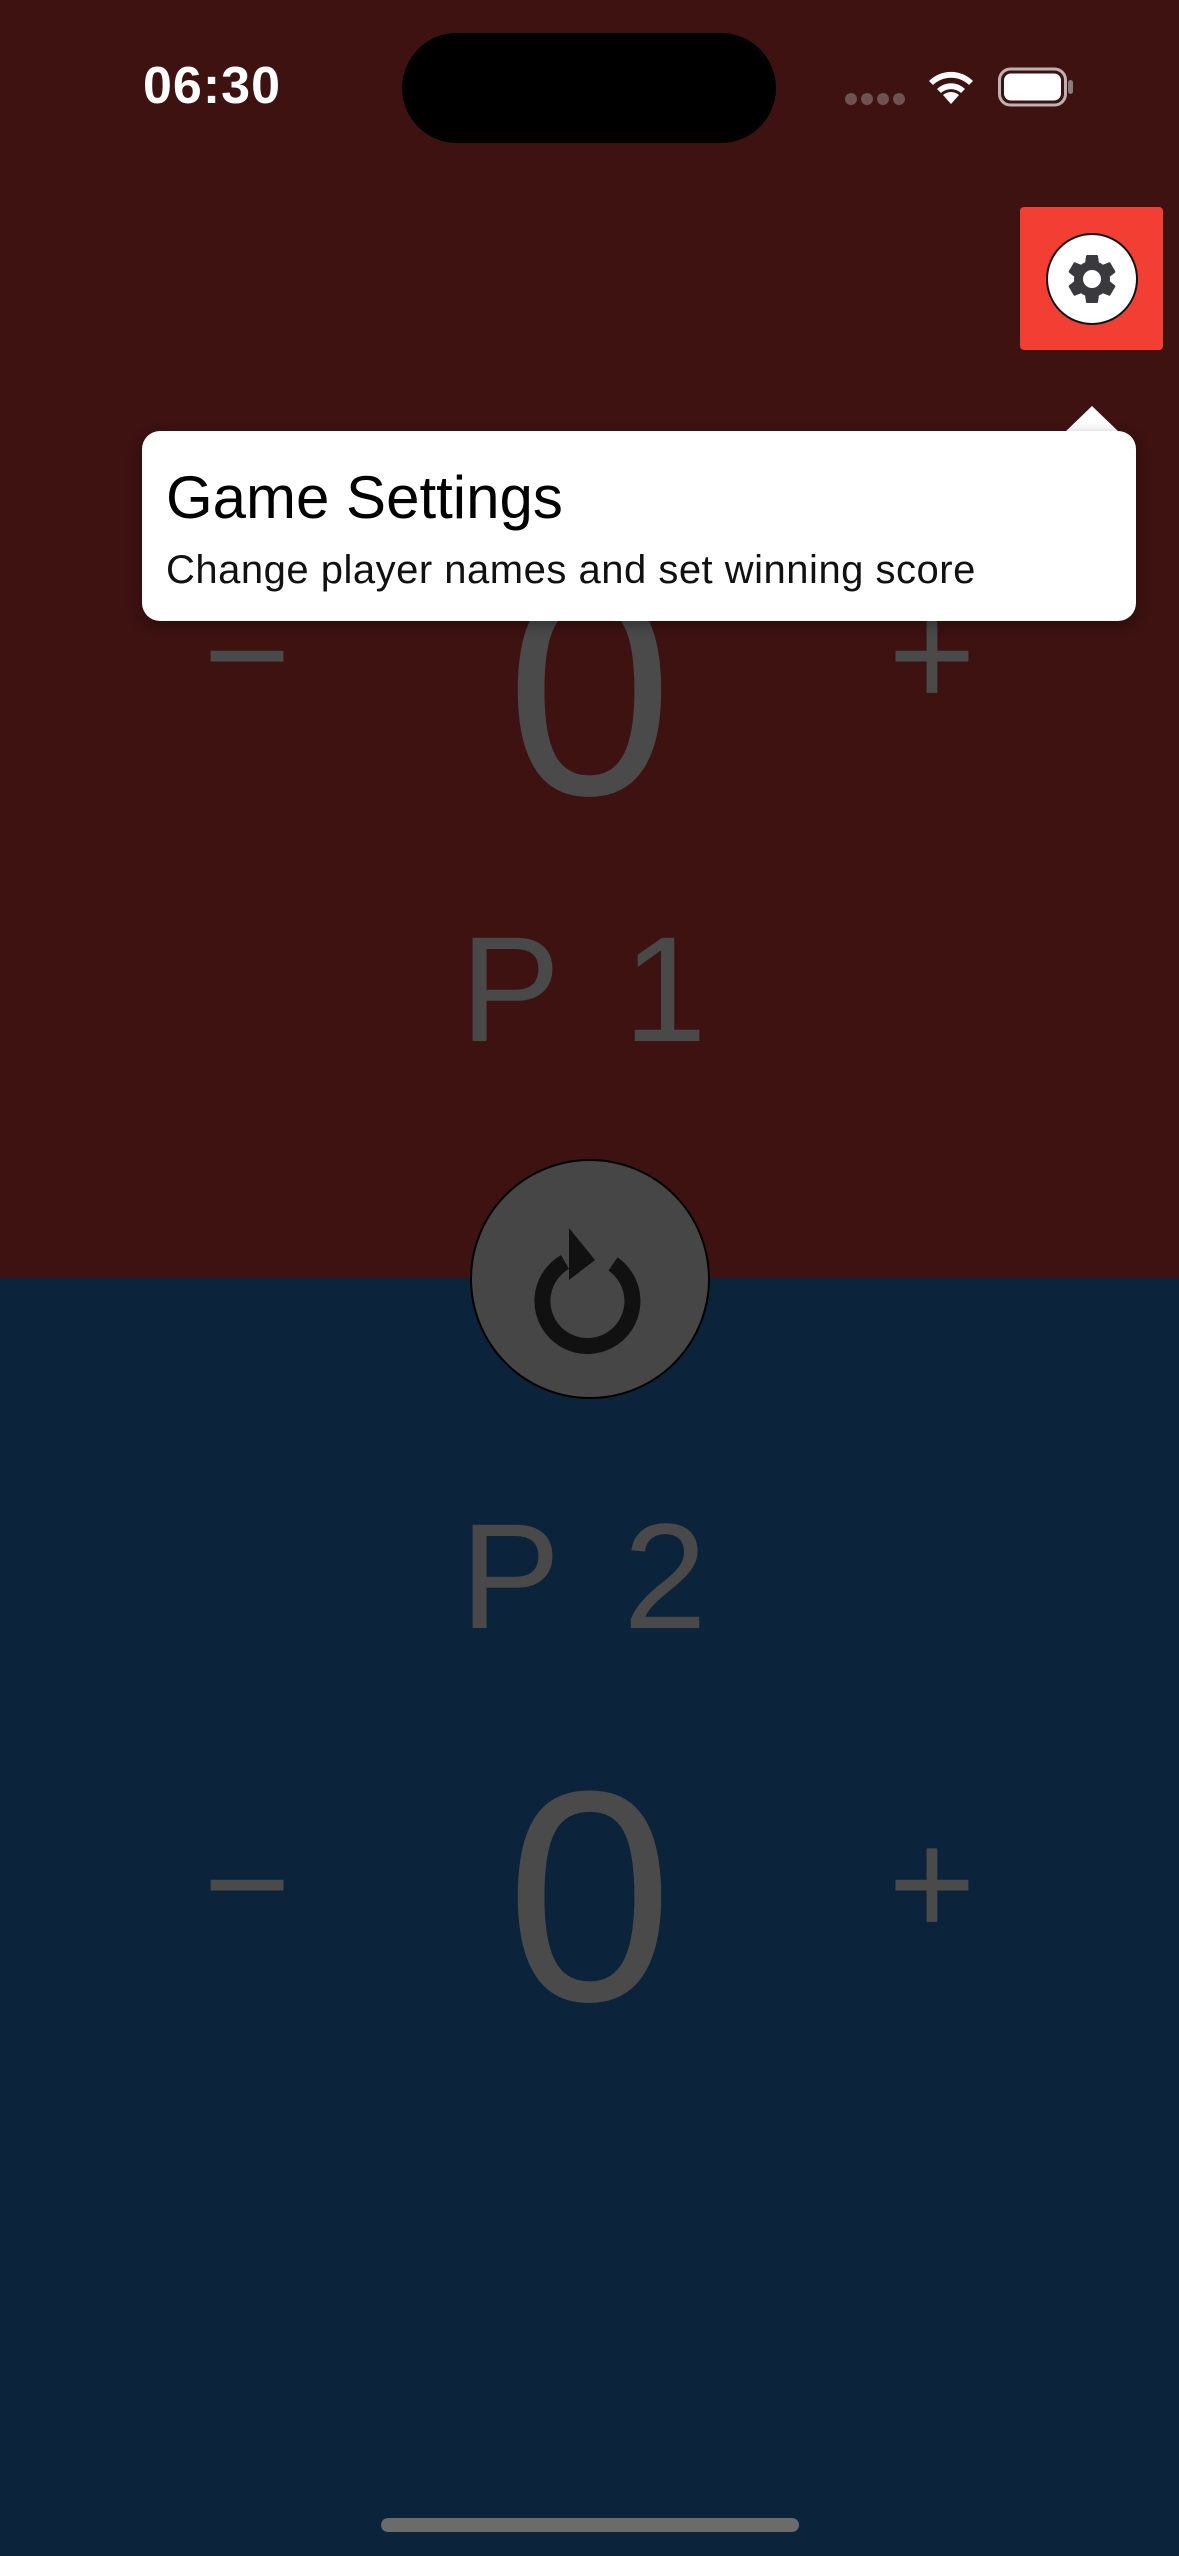 This screenshot has height=2556, width=1179. I want to click on status-time: 06:30, so click(212, 86).